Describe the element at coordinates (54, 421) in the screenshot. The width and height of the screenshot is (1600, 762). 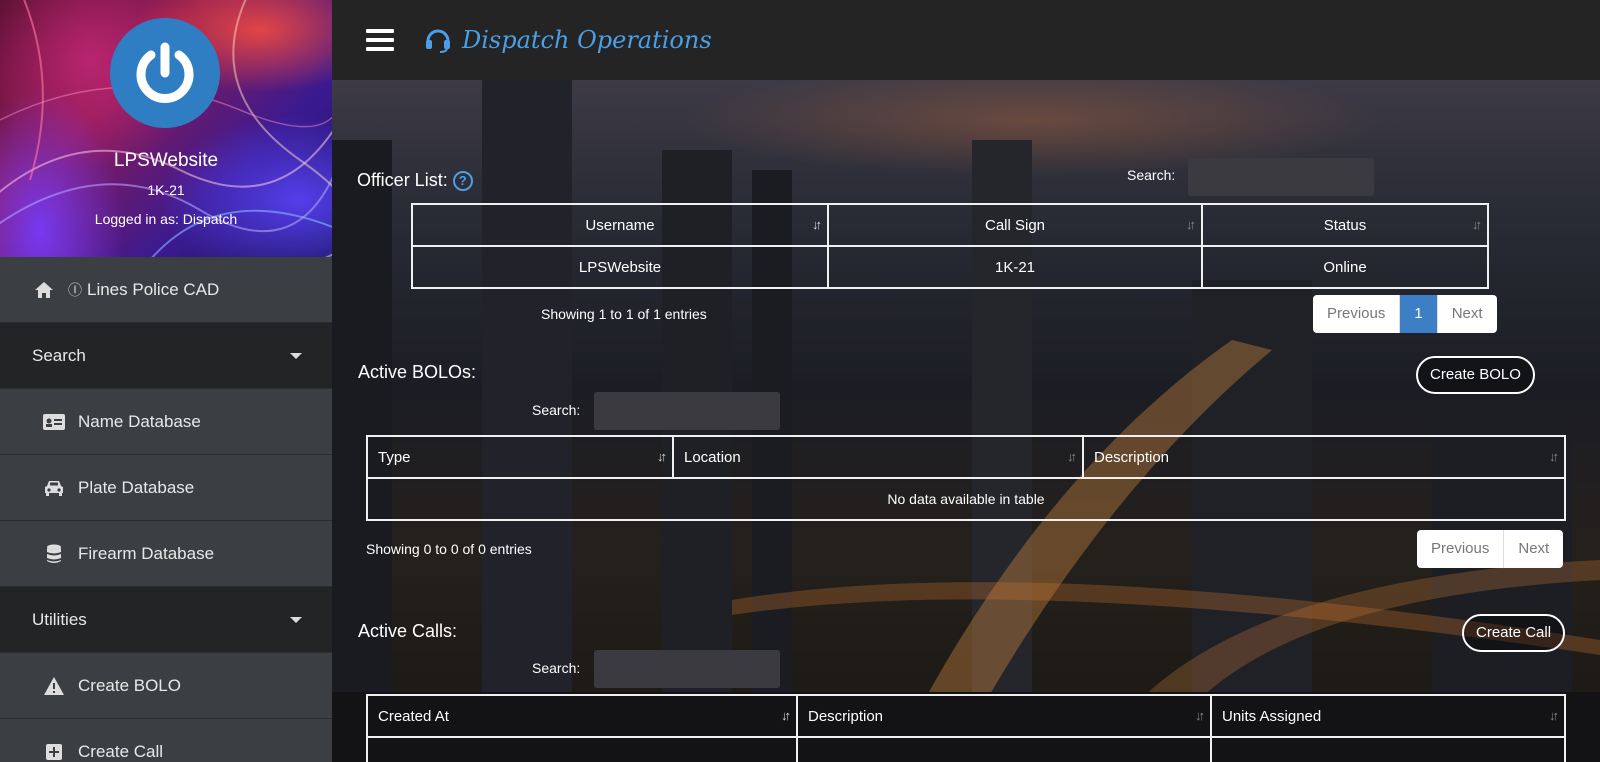
I see `id-card-icon` at that location.